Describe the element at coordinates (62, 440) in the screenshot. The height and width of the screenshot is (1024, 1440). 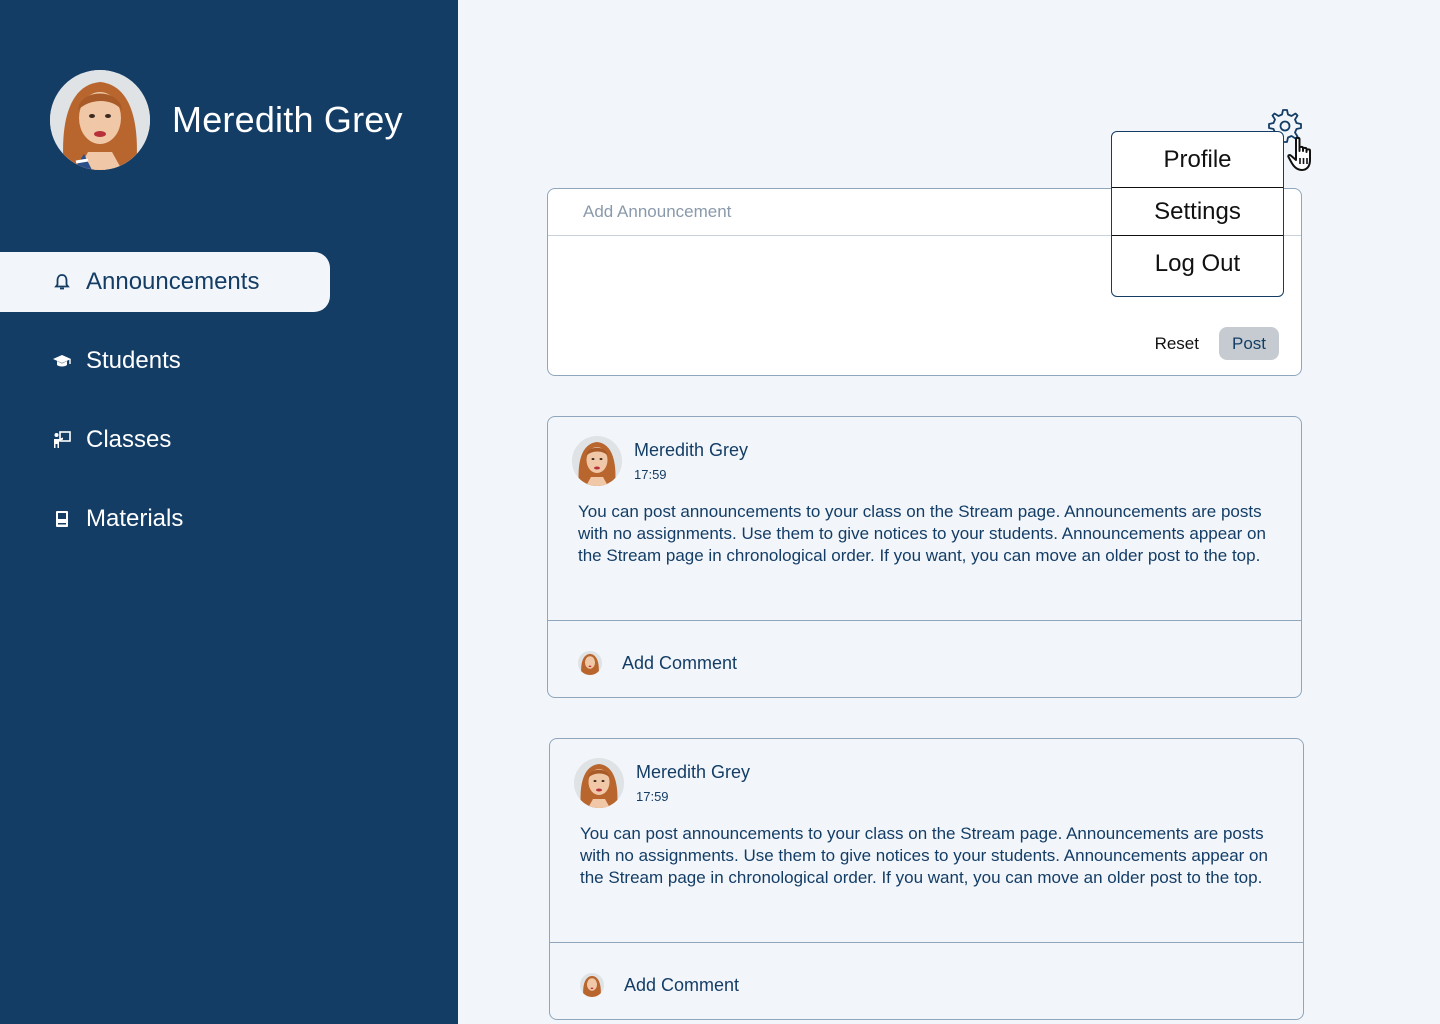
I see `classroom-icon` at that location.